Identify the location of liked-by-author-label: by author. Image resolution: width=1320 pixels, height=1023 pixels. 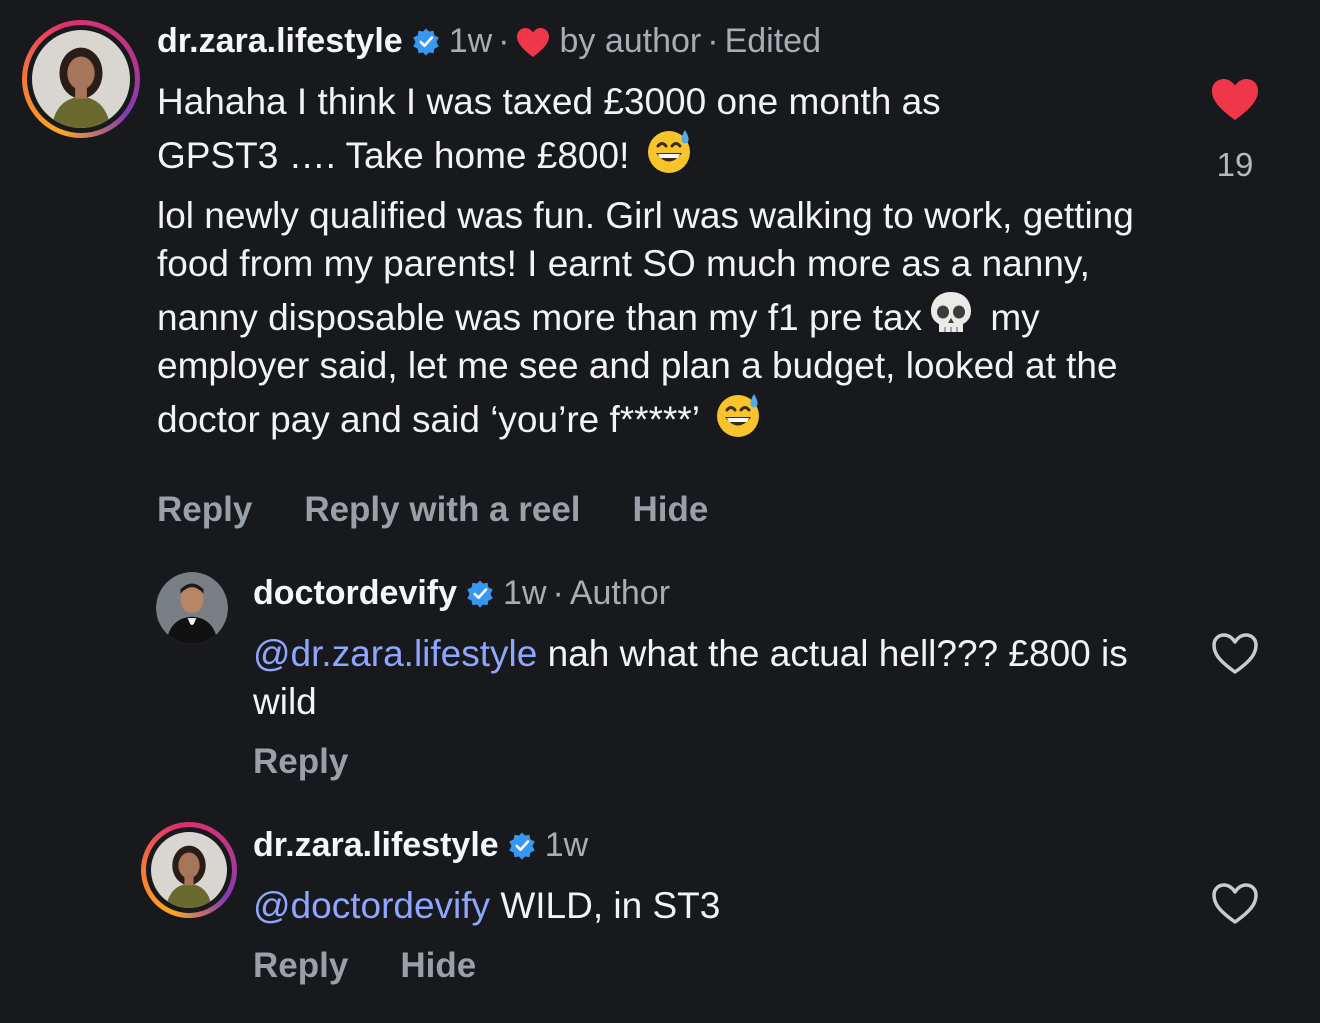
(630, 41).